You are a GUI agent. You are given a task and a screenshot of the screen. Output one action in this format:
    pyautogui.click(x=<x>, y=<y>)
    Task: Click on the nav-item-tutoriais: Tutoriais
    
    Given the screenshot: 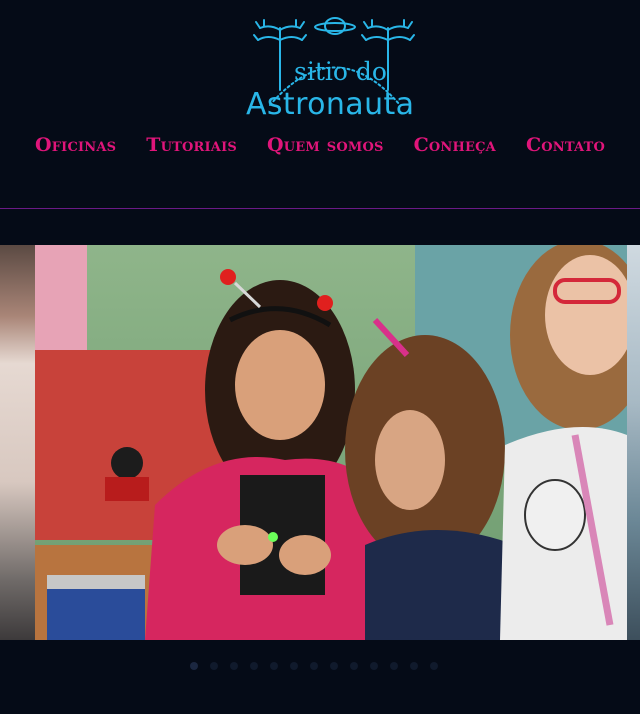 What is the action you would take?
    pyautogui.click(x=191, y=145)
    